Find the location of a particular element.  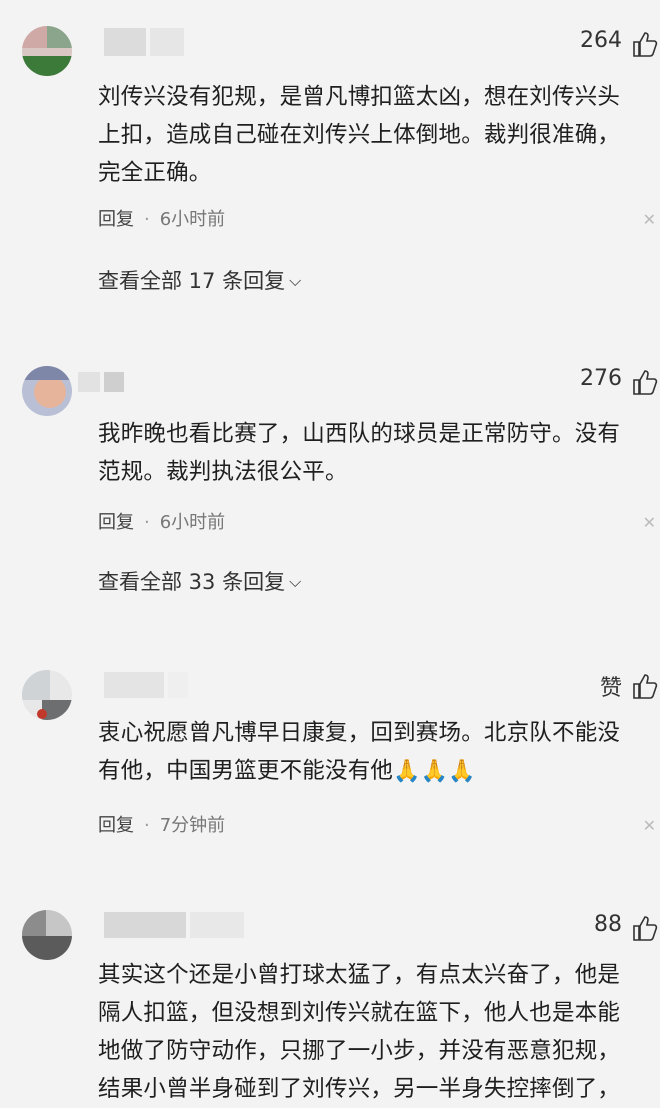

comment-text: 衷心祝愿曾凡博早日康复，回到赛场。北京队不能没 有他，中国男篮更不能没有他🙏🙏🙏 is located at coordinates (378, 752).